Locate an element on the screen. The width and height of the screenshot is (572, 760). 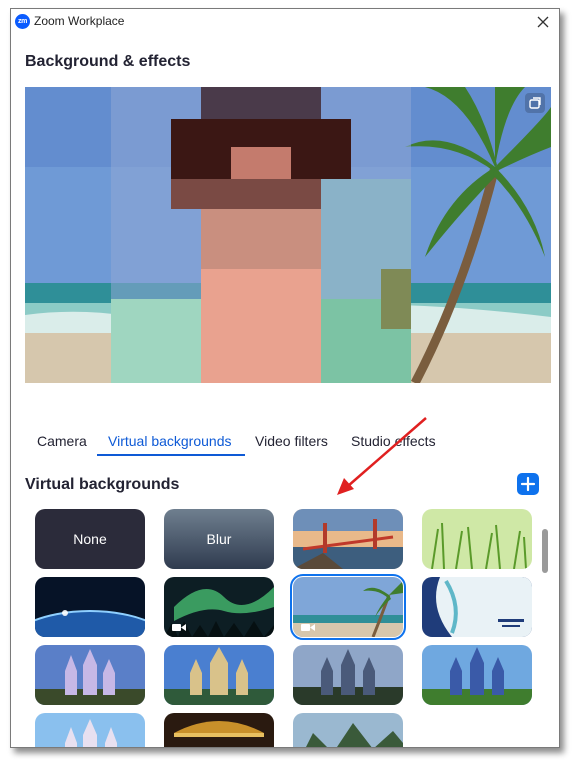
active-tab-indicator is located at coordinates (171, 455).